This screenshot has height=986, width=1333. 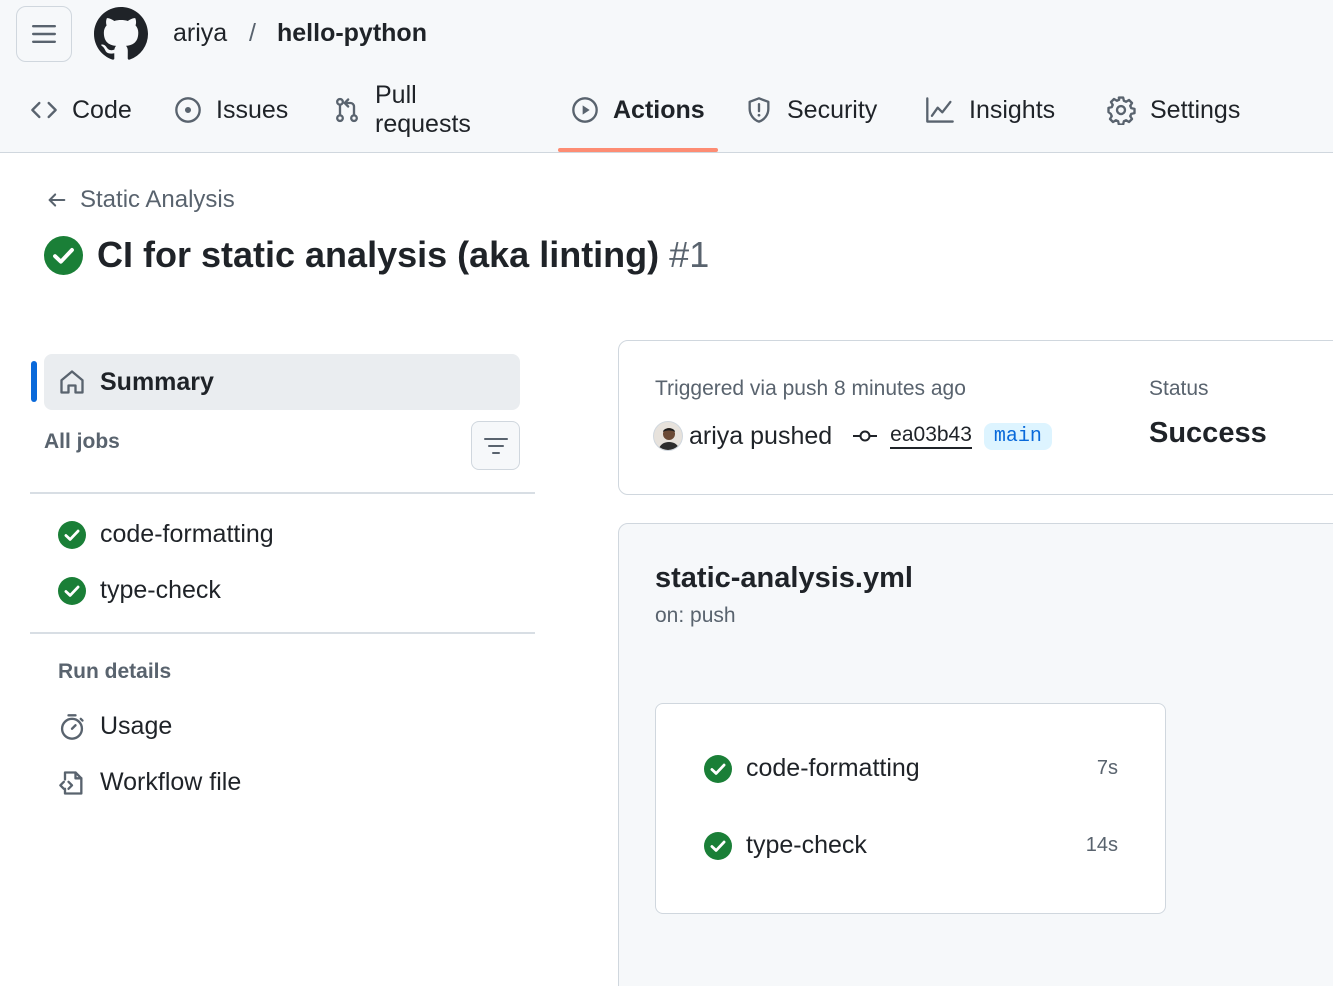 What do you see at coordinates (200, 33) in the screenshot?
I see `breadcrumb-owner: ariya` at bounding box center [200, 33].